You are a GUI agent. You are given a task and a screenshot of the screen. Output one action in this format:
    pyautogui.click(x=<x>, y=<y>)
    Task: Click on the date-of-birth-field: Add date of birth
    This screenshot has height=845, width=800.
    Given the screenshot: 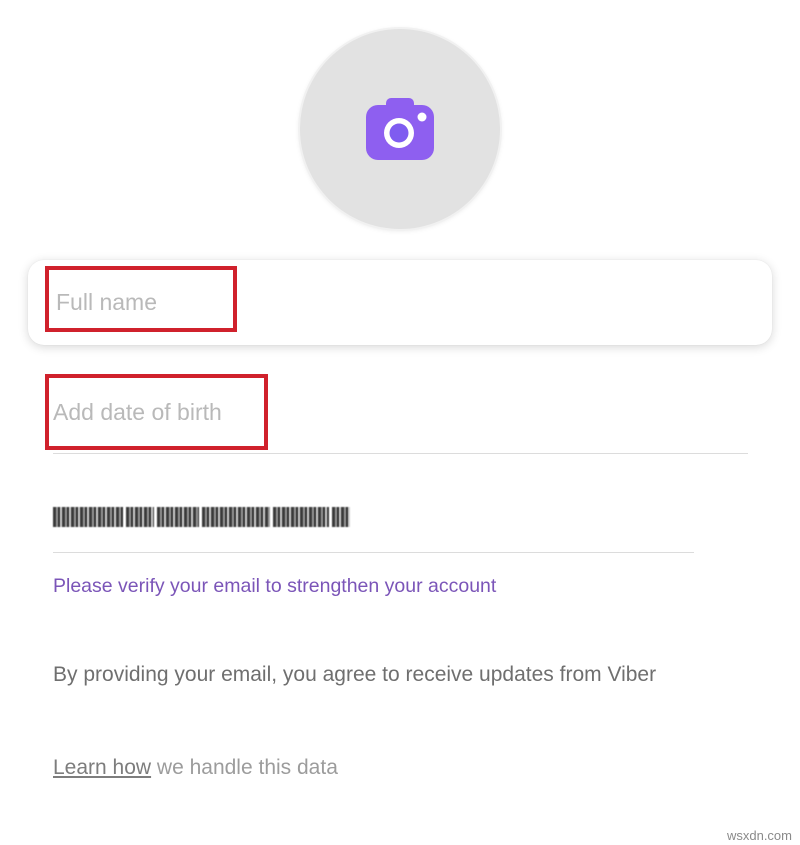 What is the action you would take?
    pyautogui.click(x=400, y=419)
    